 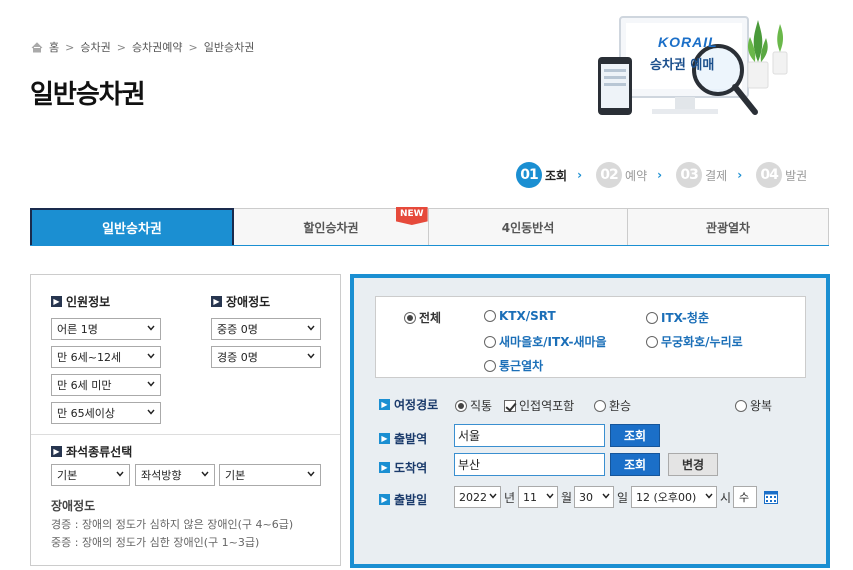 I want to click on hour-select: 12 (오후00), so click(x=674, y=497).